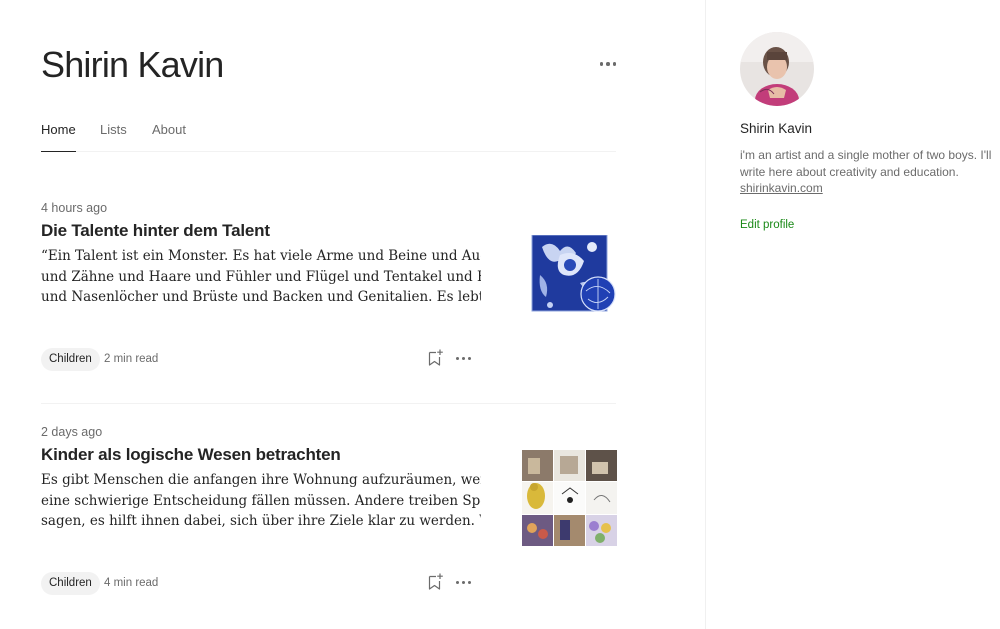 The width and height of the screenshot is (1000, 629). I want to click on read-time: 2 min read, so click(131, 359).